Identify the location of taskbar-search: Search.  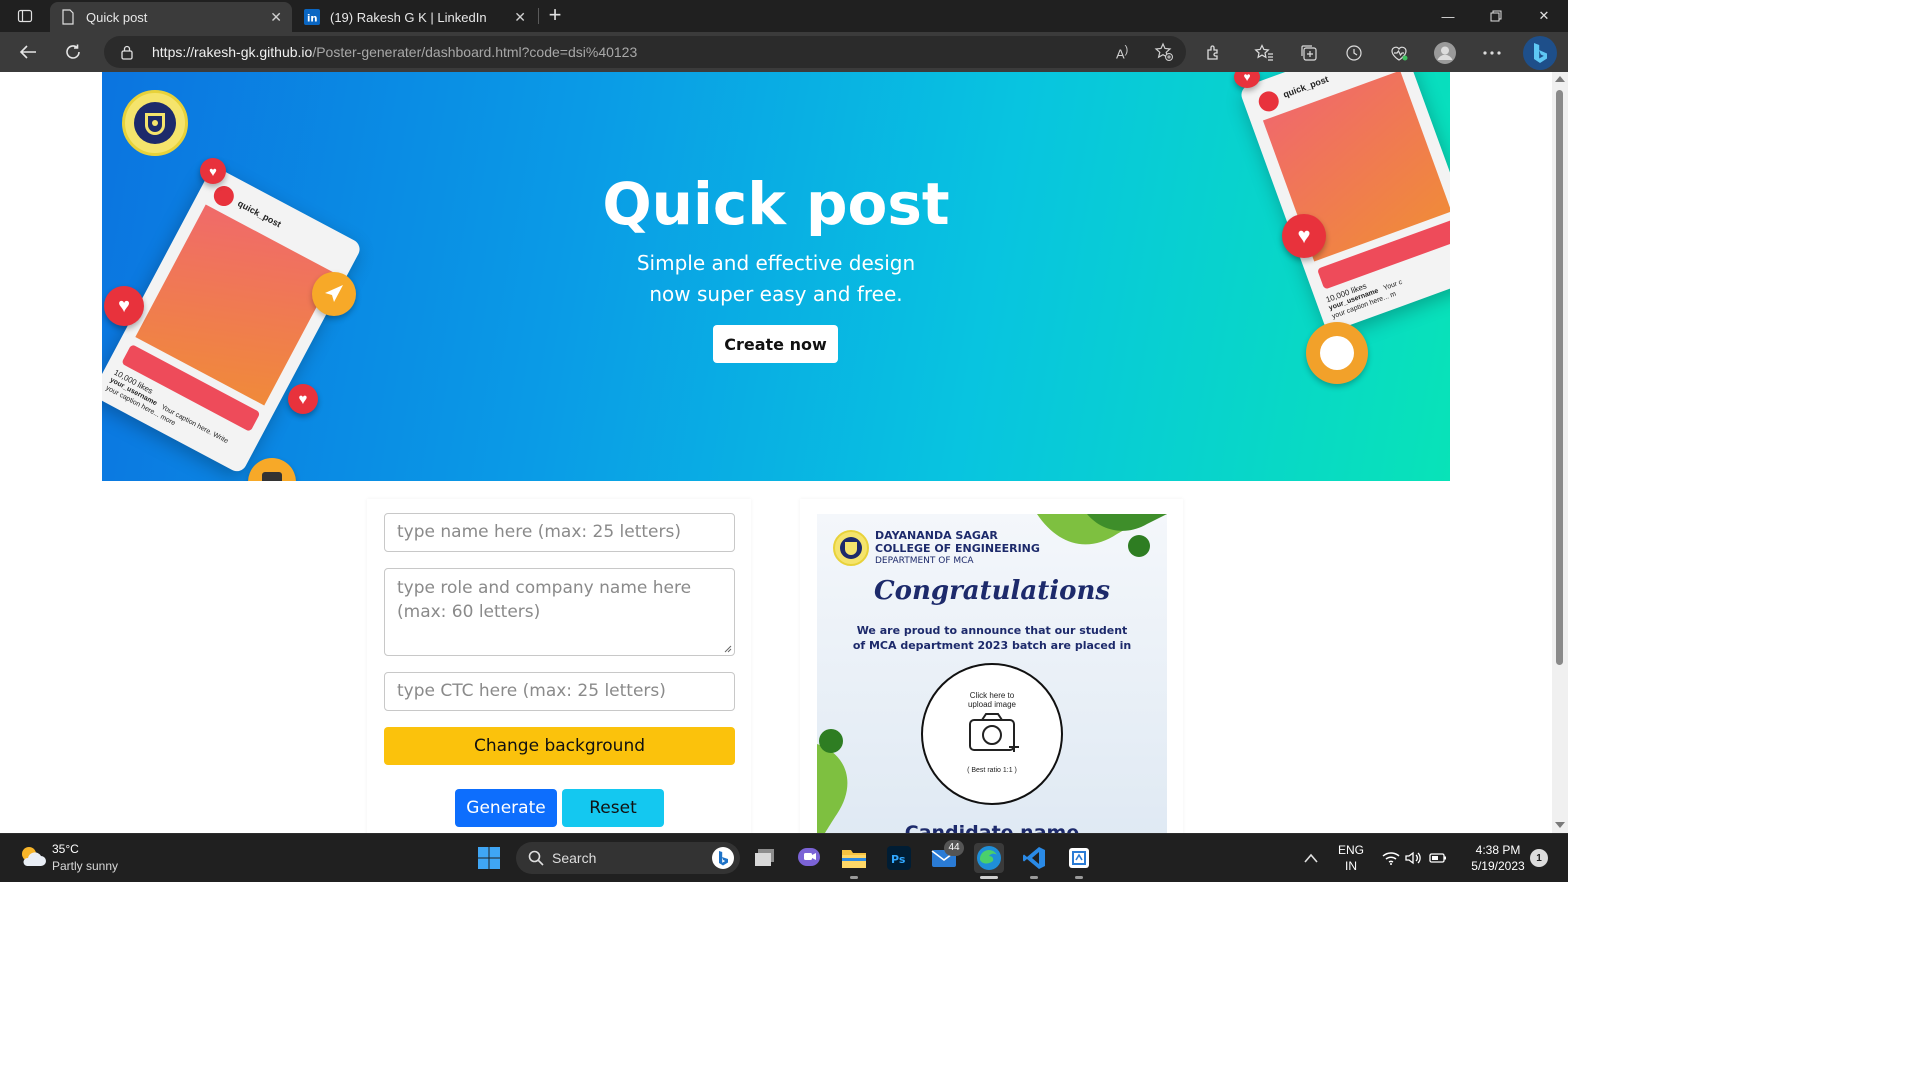
(628, 858).